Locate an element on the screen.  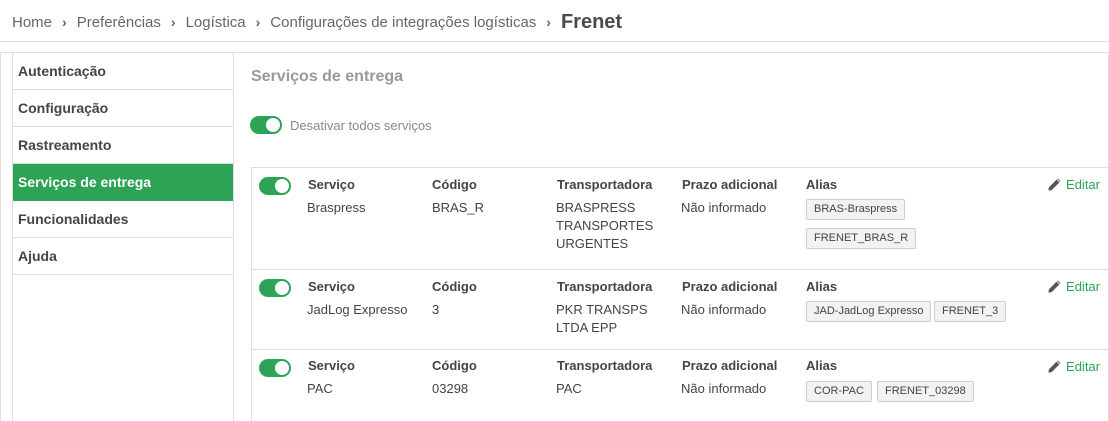
carrier-line: LTDA EPP is located at coordinates (587, 327).